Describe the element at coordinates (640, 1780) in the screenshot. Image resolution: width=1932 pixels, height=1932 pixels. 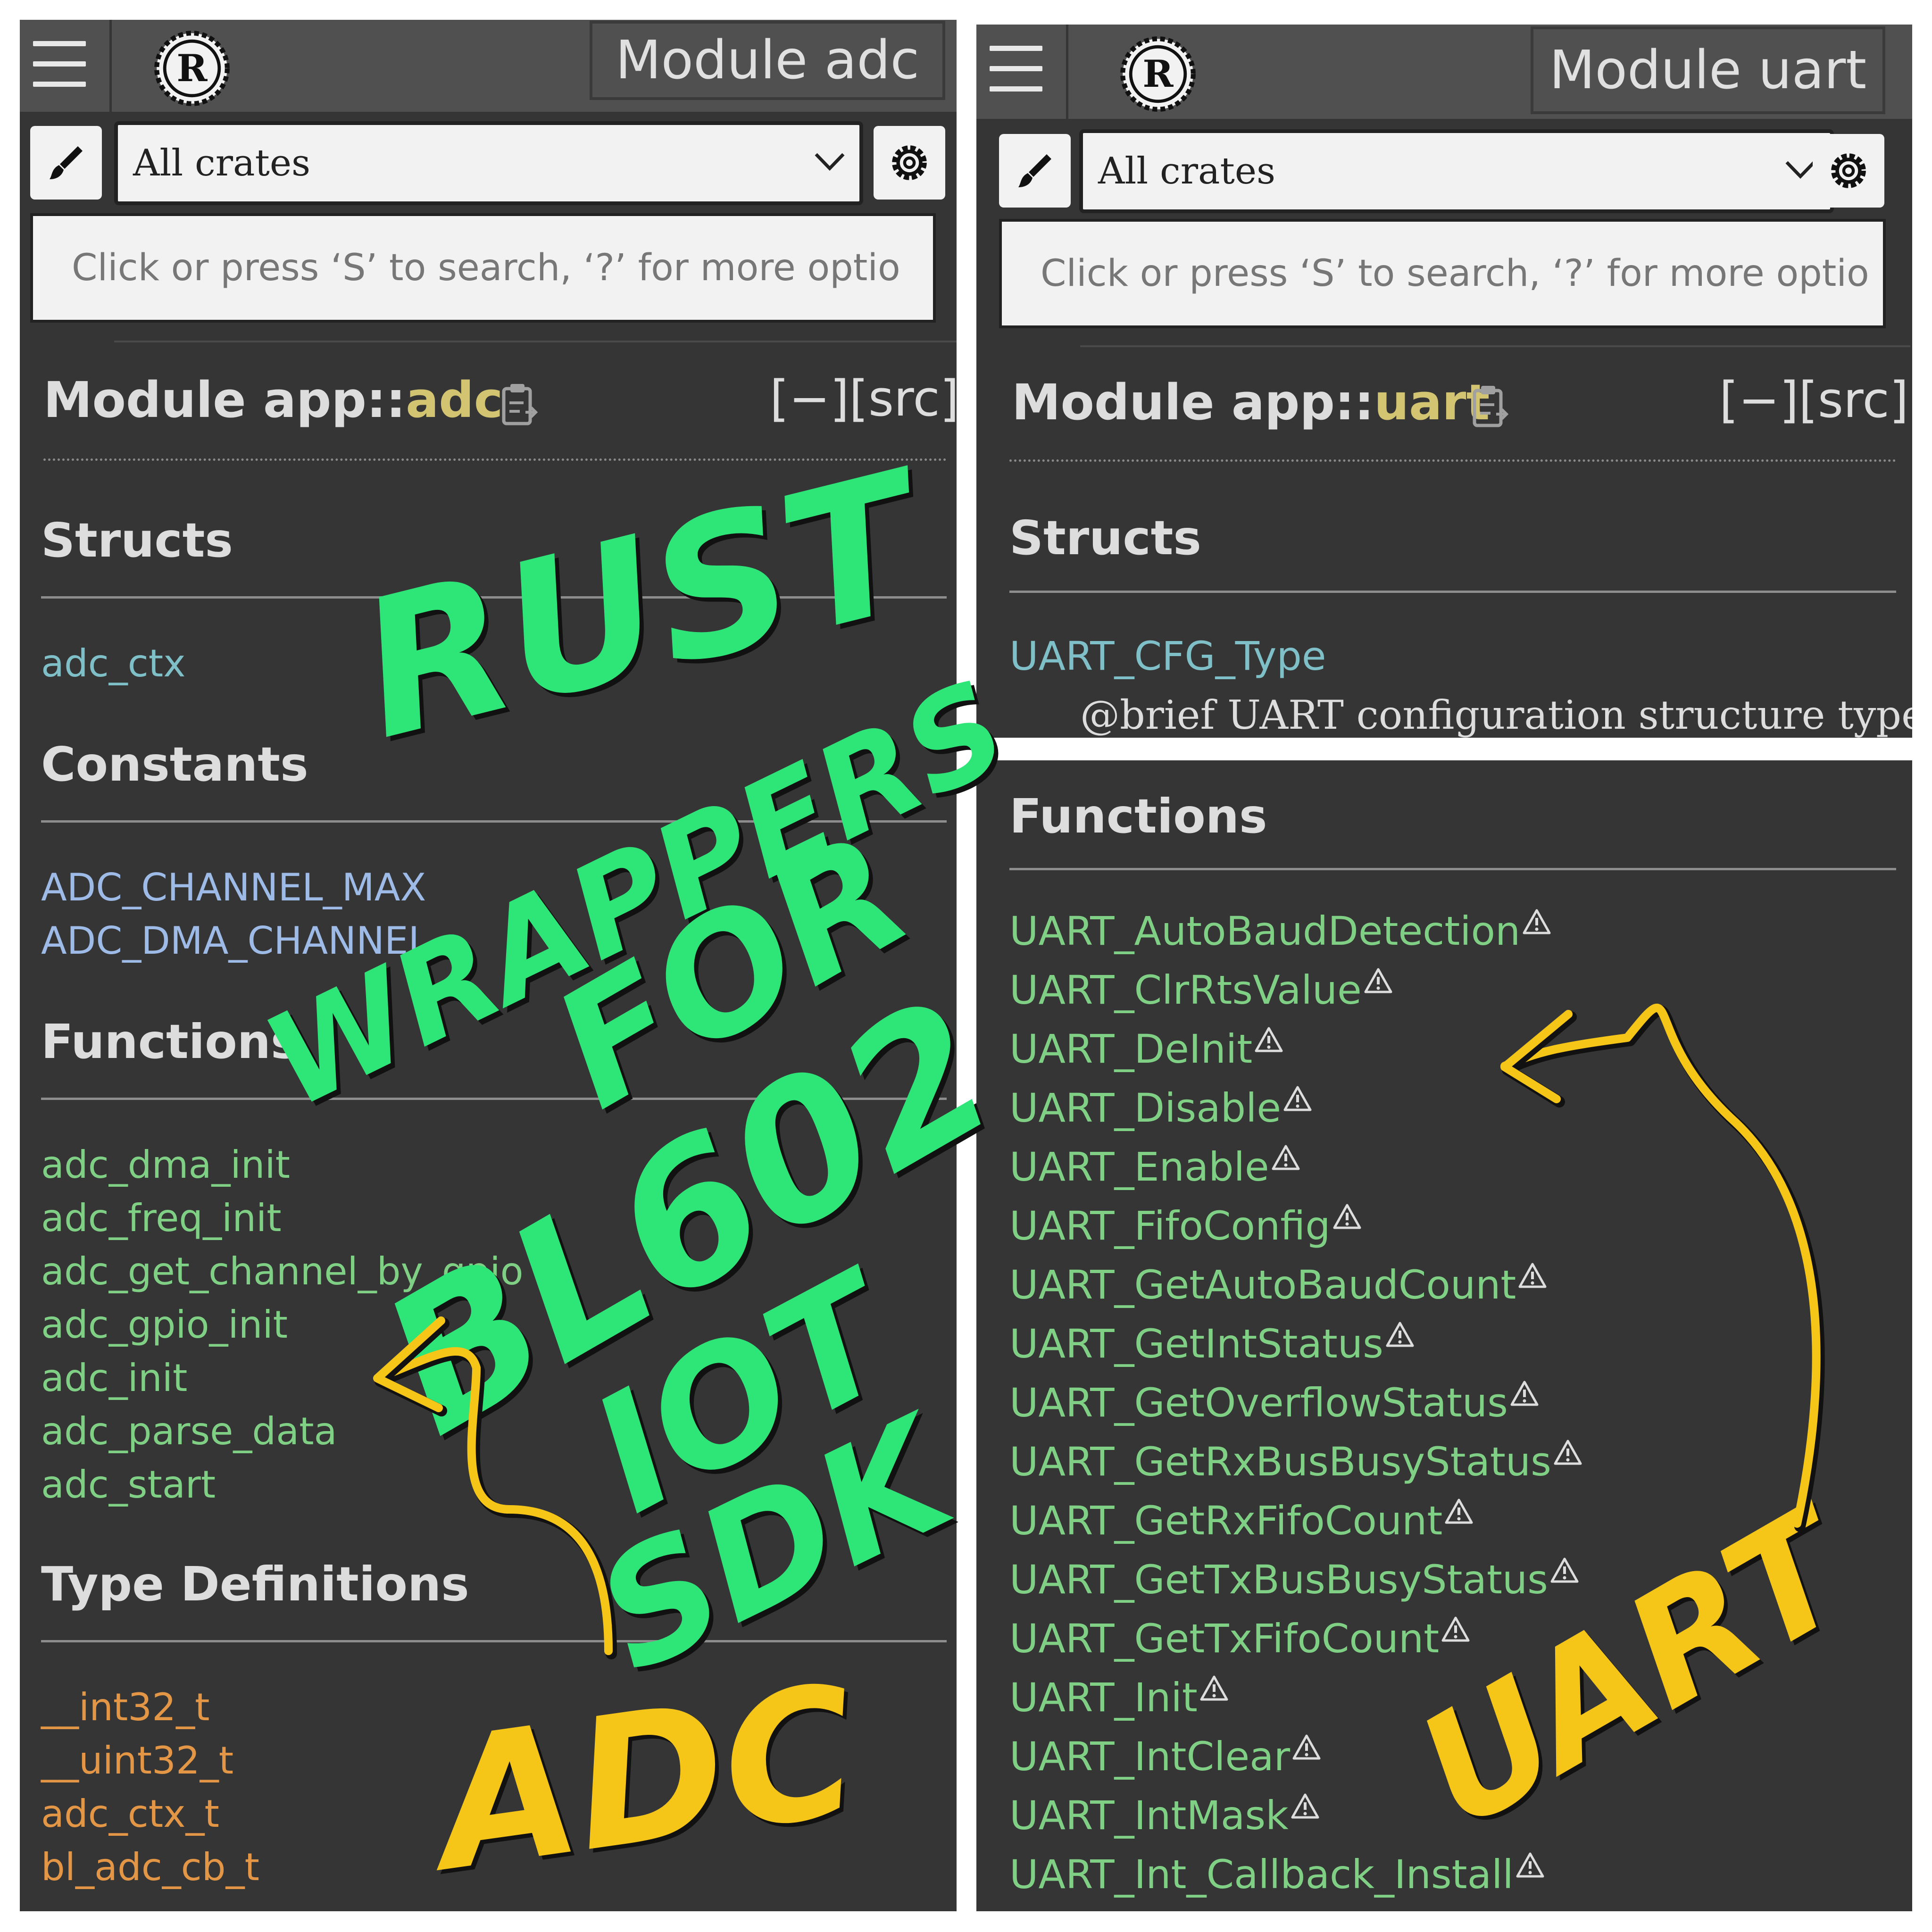
I see `adc-label: ADC` at that location.